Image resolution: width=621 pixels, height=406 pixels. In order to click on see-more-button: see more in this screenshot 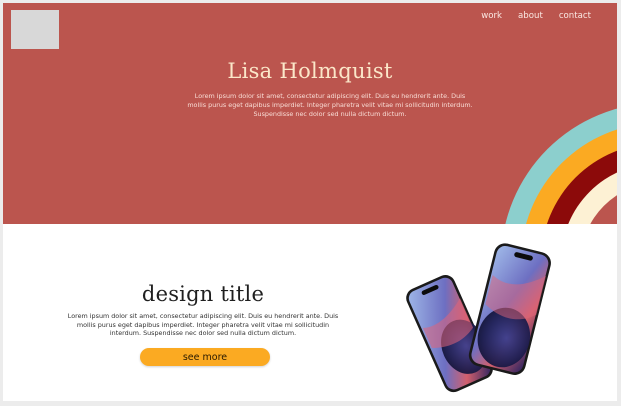, I will do `click(205, 357)`.